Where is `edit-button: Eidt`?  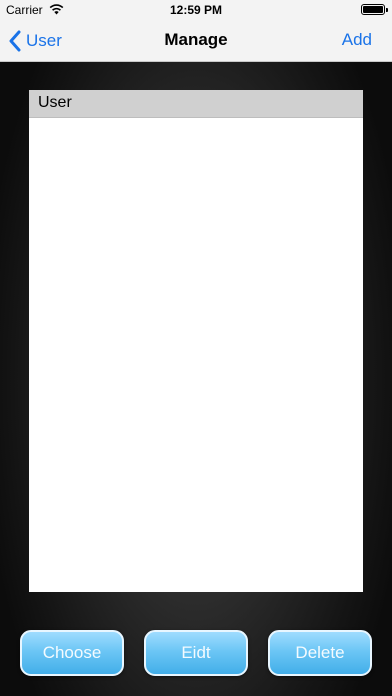
edit-button: Eidt is located at coordinates (196, 653).